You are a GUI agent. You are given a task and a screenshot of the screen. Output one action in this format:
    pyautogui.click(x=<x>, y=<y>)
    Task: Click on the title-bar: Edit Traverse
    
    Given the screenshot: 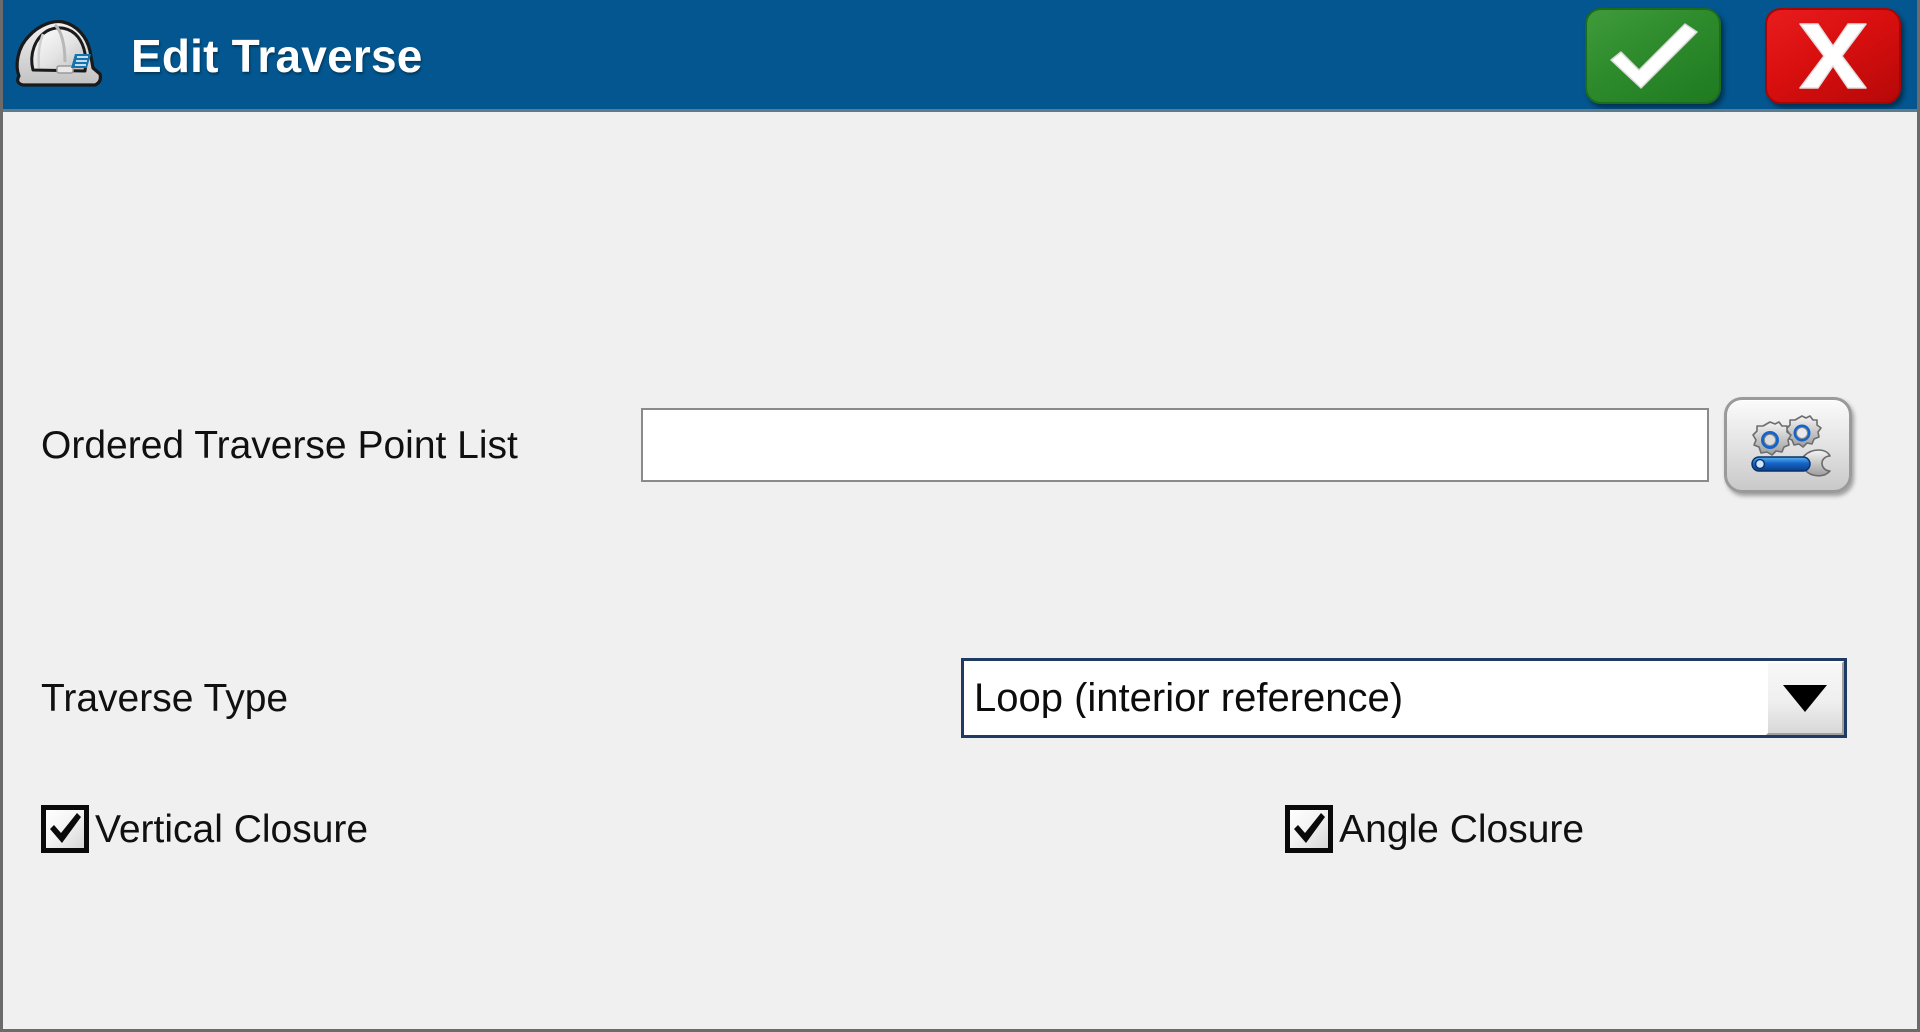 What is the action you would take?
    pyautogui.click(x=960, y=56)
    